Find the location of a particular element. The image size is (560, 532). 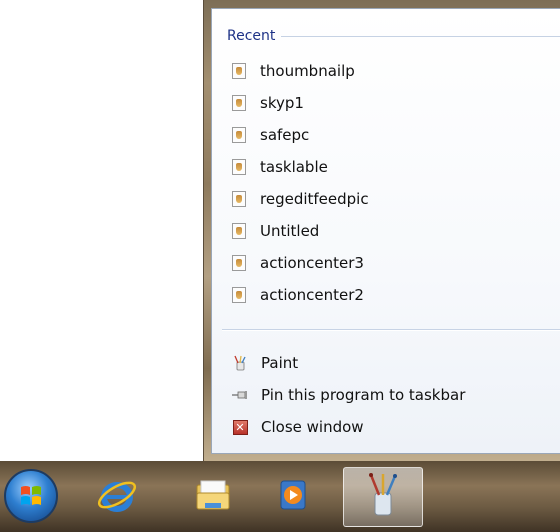

recent-item-label: tasklable is located at coordinates (294, 167).